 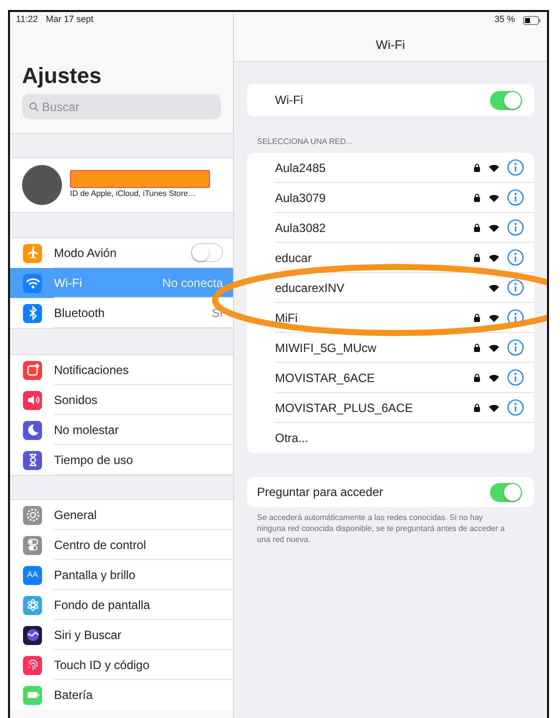 I want to click on network-row: educar, so click(x=390, y=258).